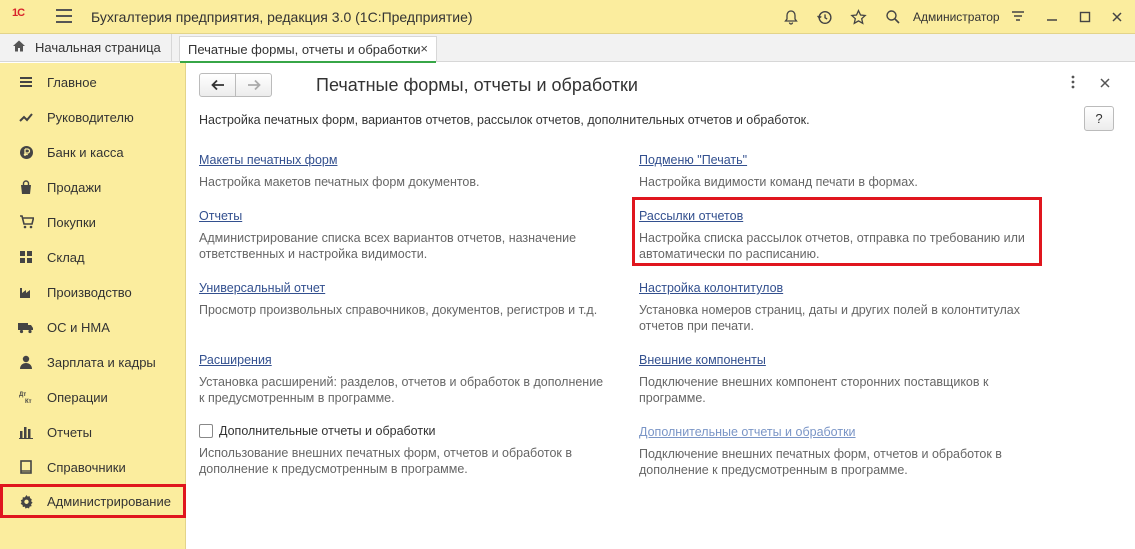  I want to click on svg-text: Кт, so click(28, 401).